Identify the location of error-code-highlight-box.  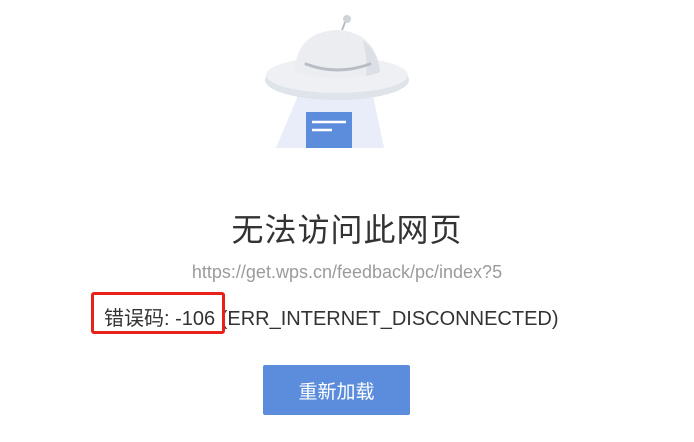
(158, 313).